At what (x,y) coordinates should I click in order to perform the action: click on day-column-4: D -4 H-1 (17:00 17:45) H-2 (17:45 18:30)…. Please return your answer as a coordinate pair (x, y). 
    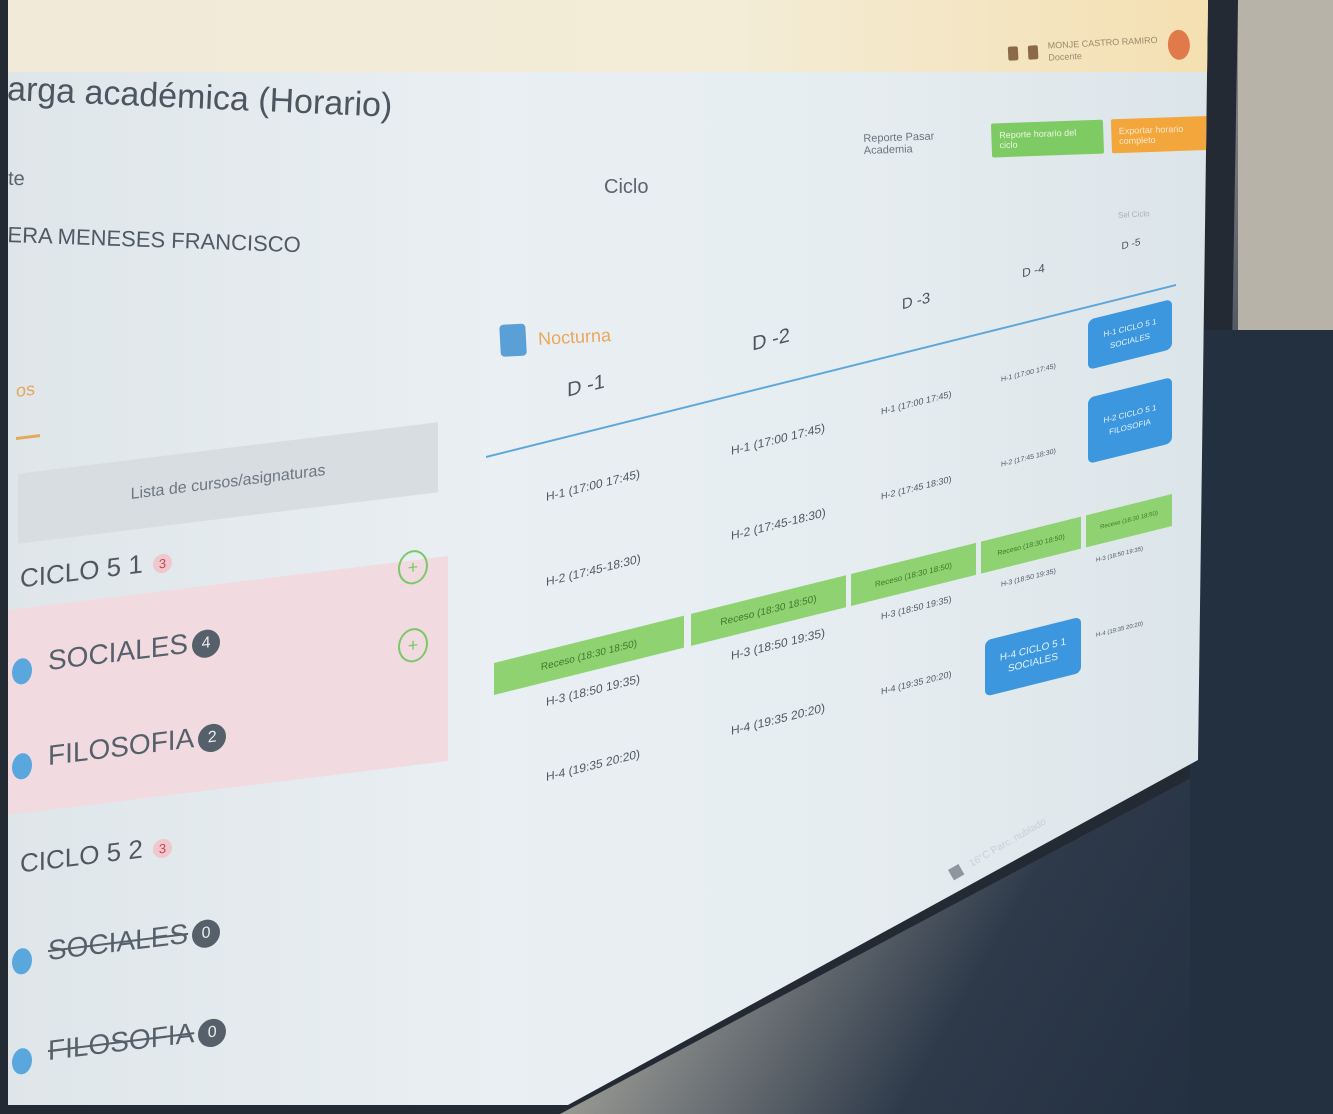
    Looking at the image, I should click on (1033, 473).